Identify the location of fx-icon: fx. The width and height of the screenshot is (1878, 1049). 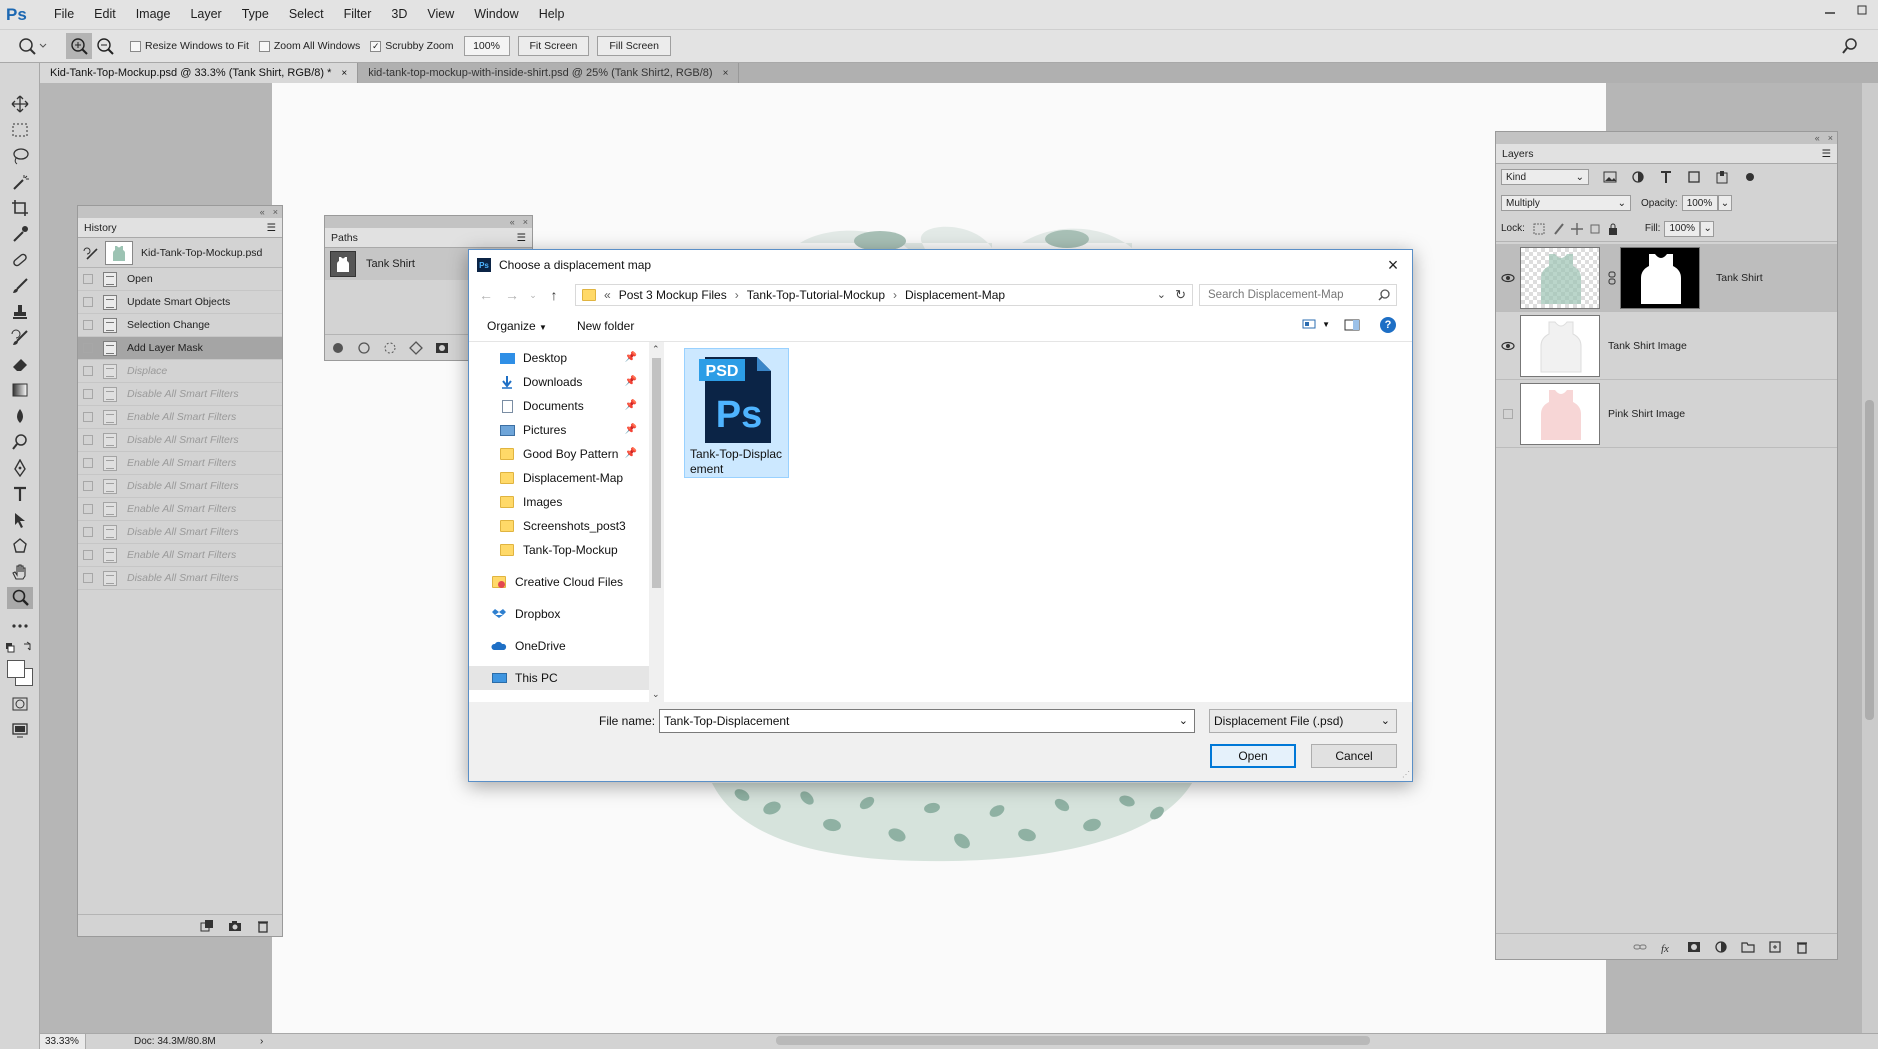
(1667, 947).